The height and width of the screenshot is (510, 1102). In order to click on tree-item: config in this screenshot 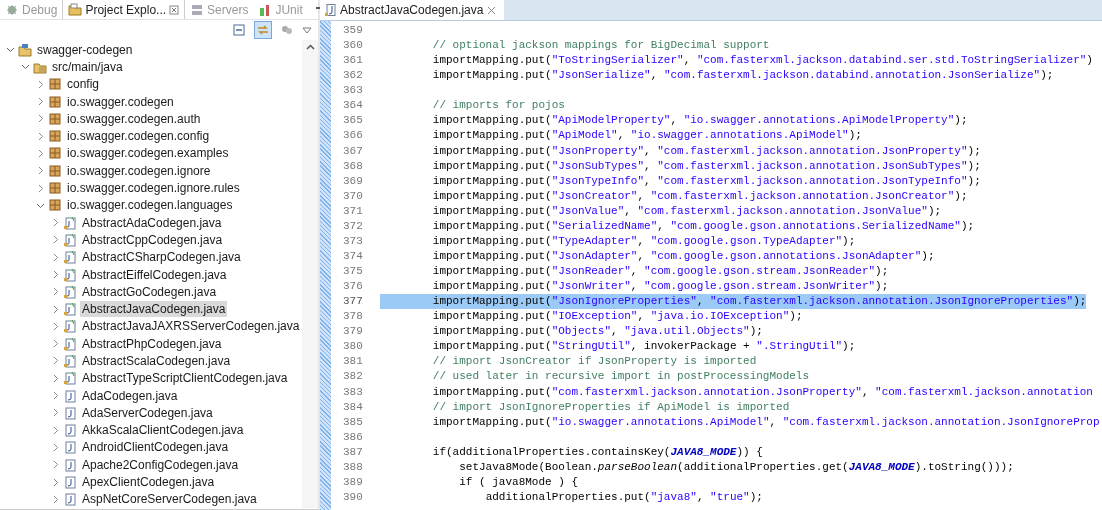, I will do `click(83, 84)`.